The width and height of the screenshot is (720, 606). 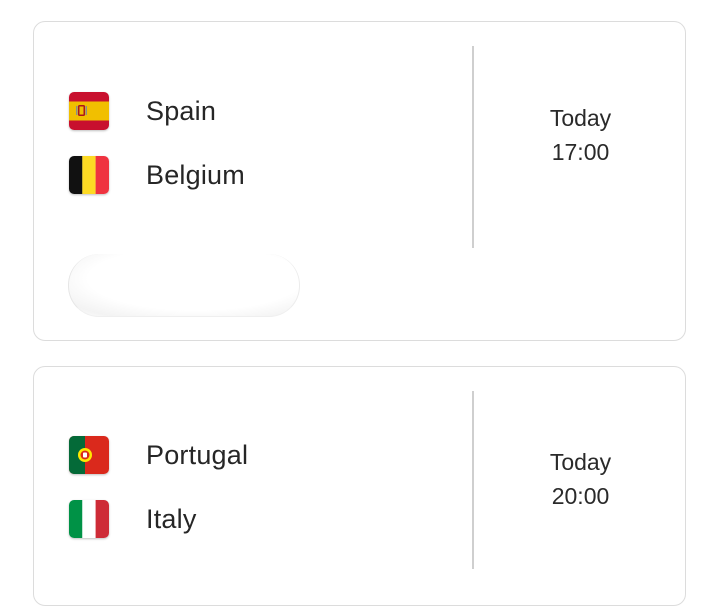 What do you see at coordinates (580, 135) in the screenshot?
I see `kickoff-time-block: Today 17:00` at bounding box center [580, 135].